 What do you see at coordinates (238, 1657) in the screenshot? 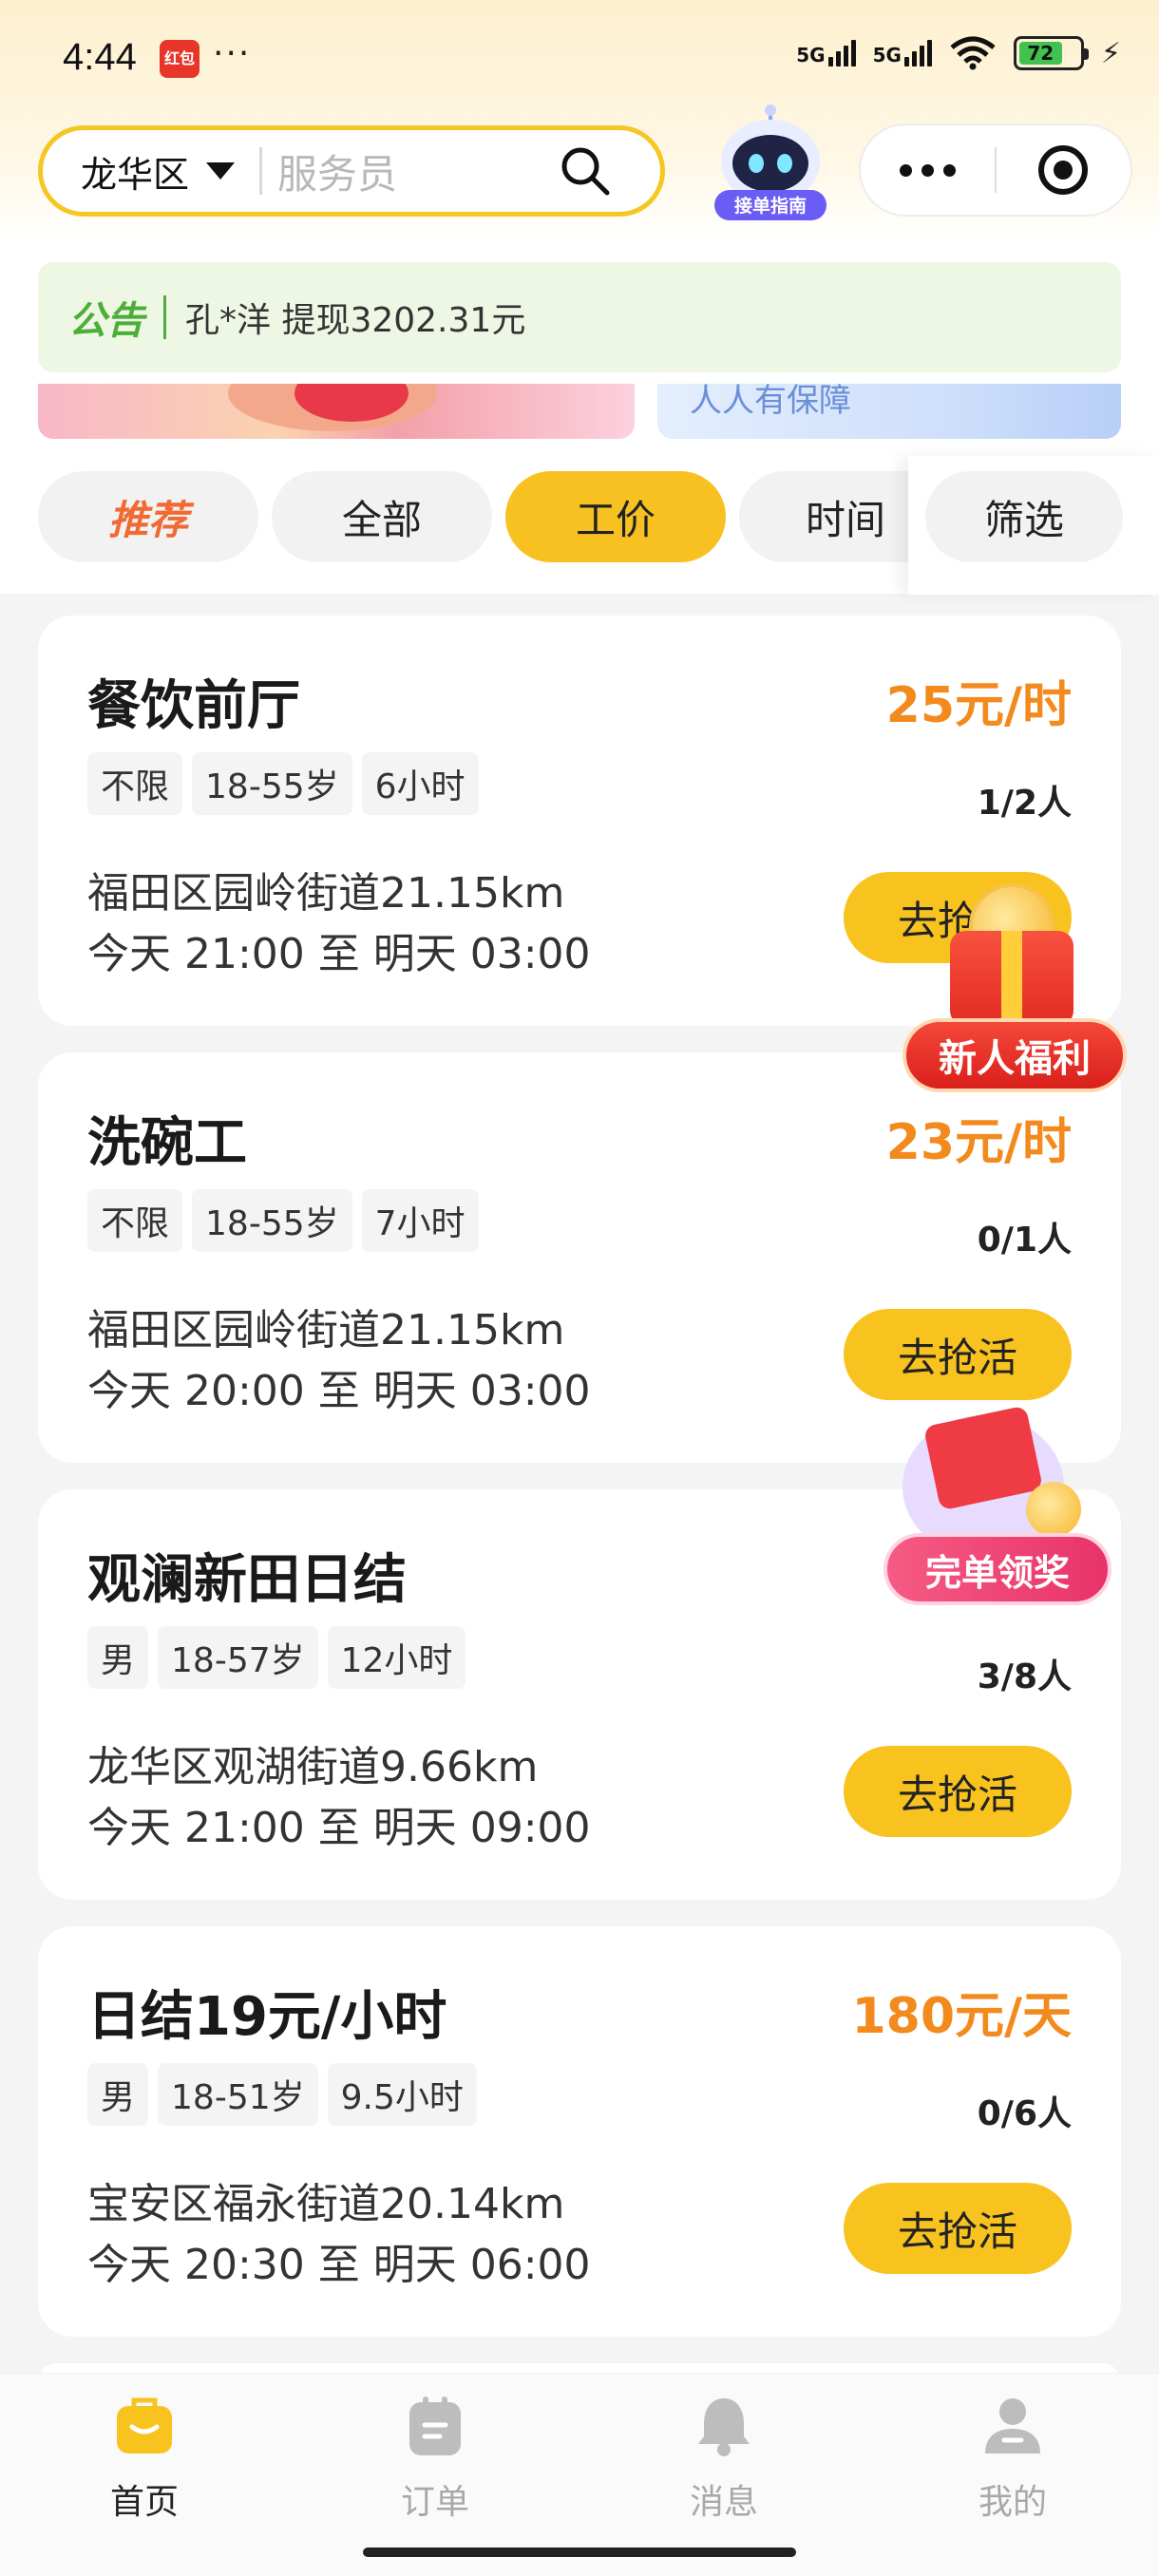
I see `age-tag: 18-57岁` at bounding box center [238, 1657].